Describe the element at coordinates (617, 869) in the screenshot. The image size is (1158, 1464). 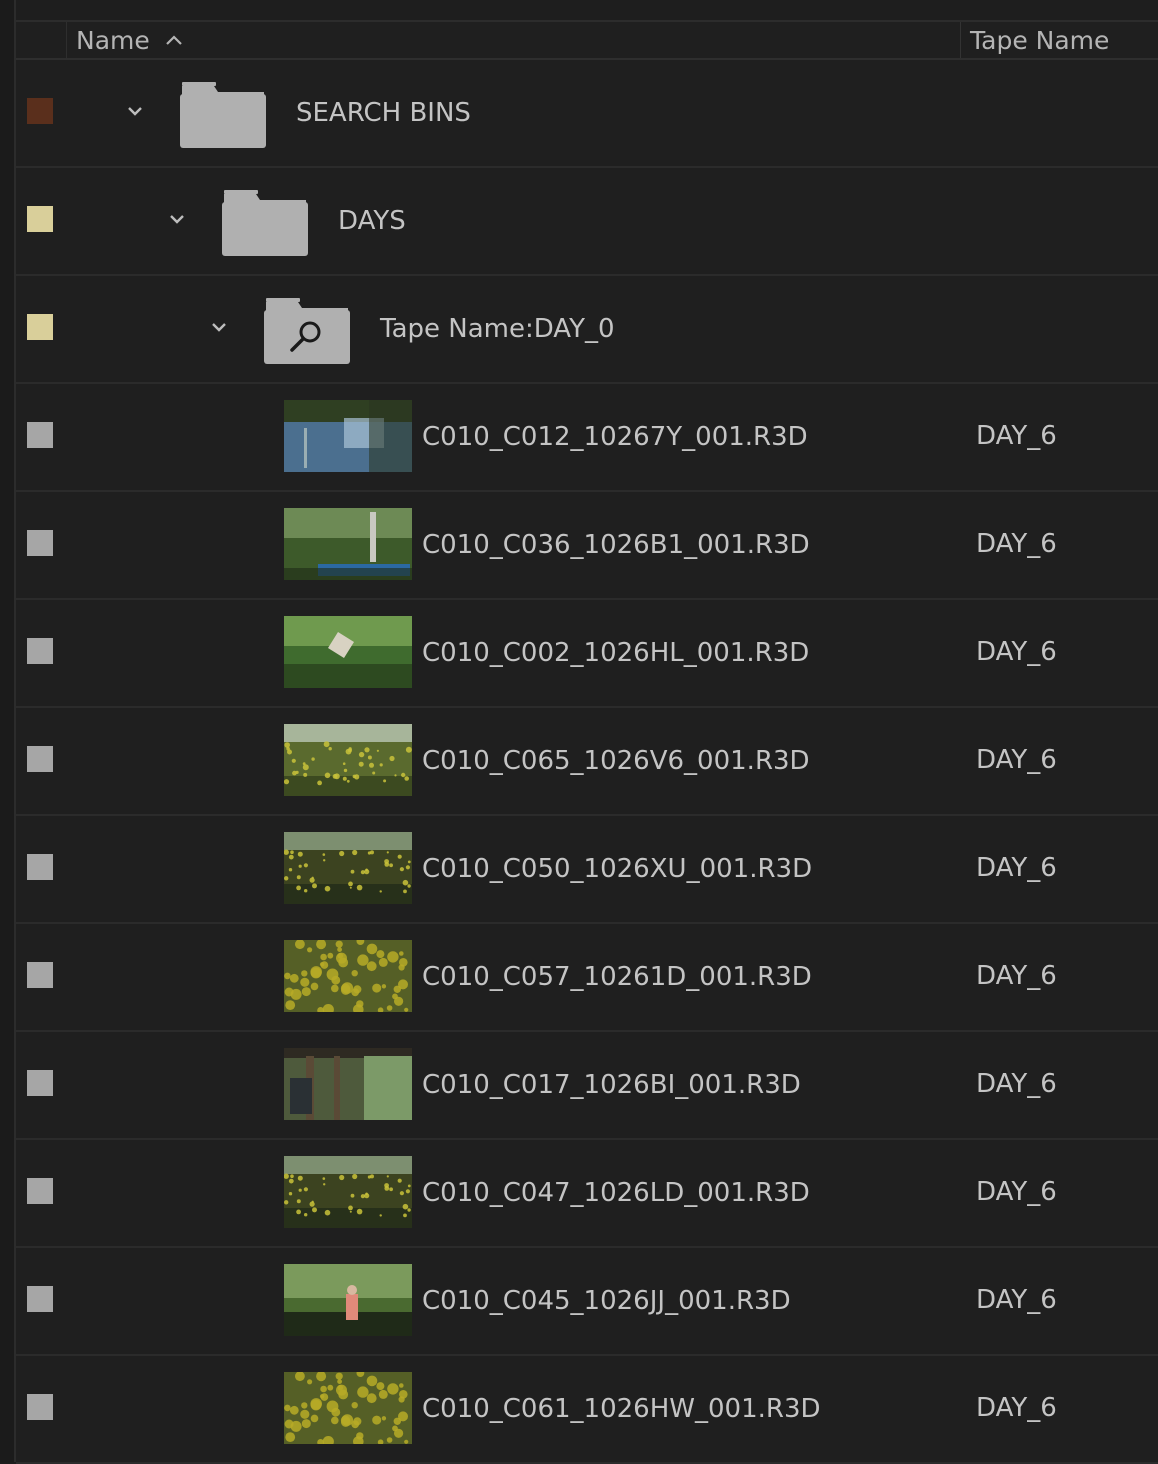
I see `clip-name: C010_C050_1026XU_001.R3D` at that location.